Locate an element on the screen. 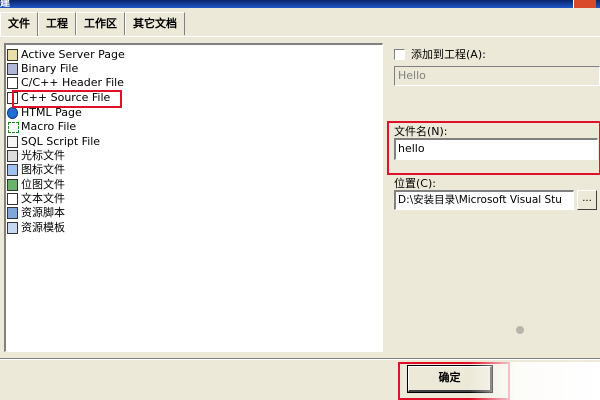 Image resolution: width=600 pixels, height=400 pixels. list-item-text: 文本文件 is located at coordinates (36, 199).